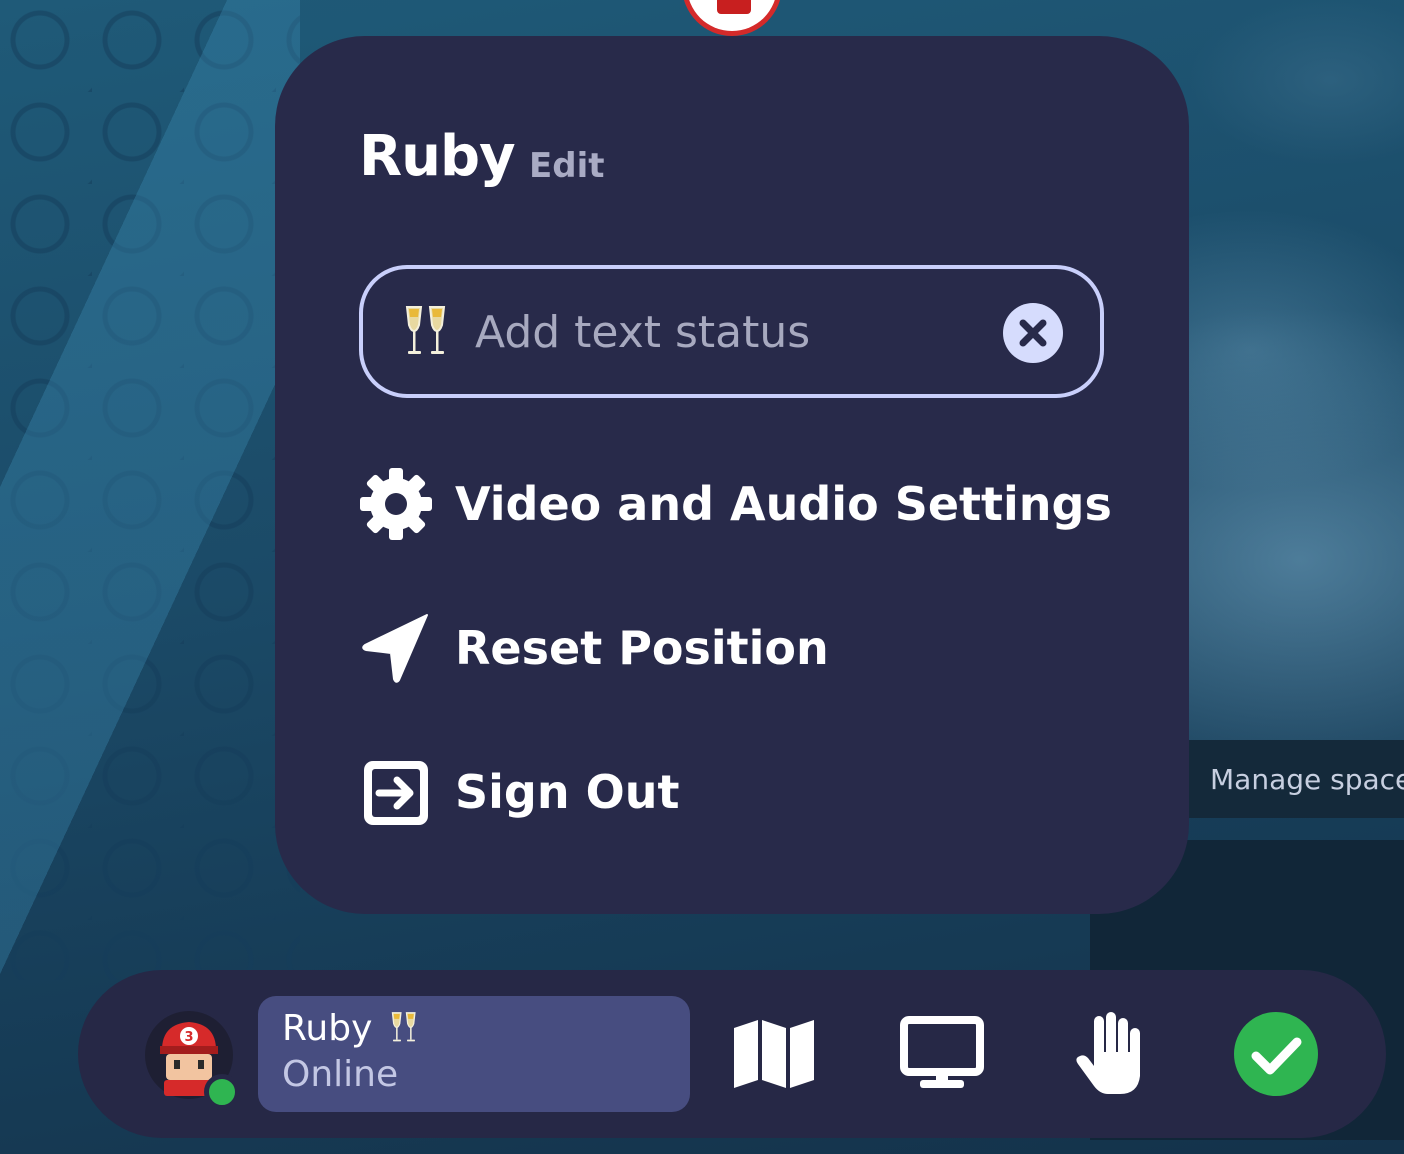 Image resolution: width=1404 pixels, height=1154 pixels. I want to click on online-status-dot, so click(222, 1092).